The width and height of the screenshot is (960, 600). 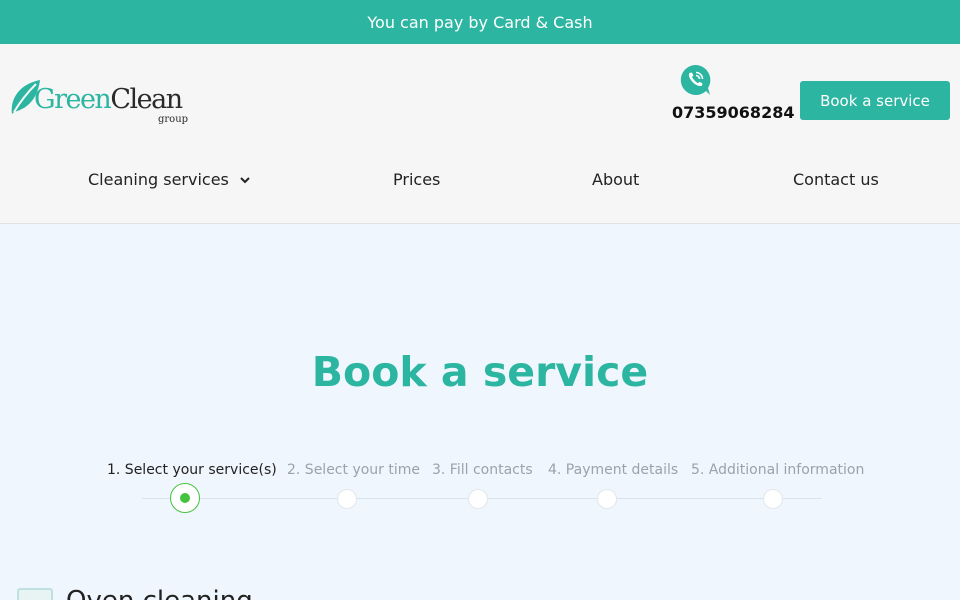 I want to click on logo: GreenClean group, so click(x=103, y=102).